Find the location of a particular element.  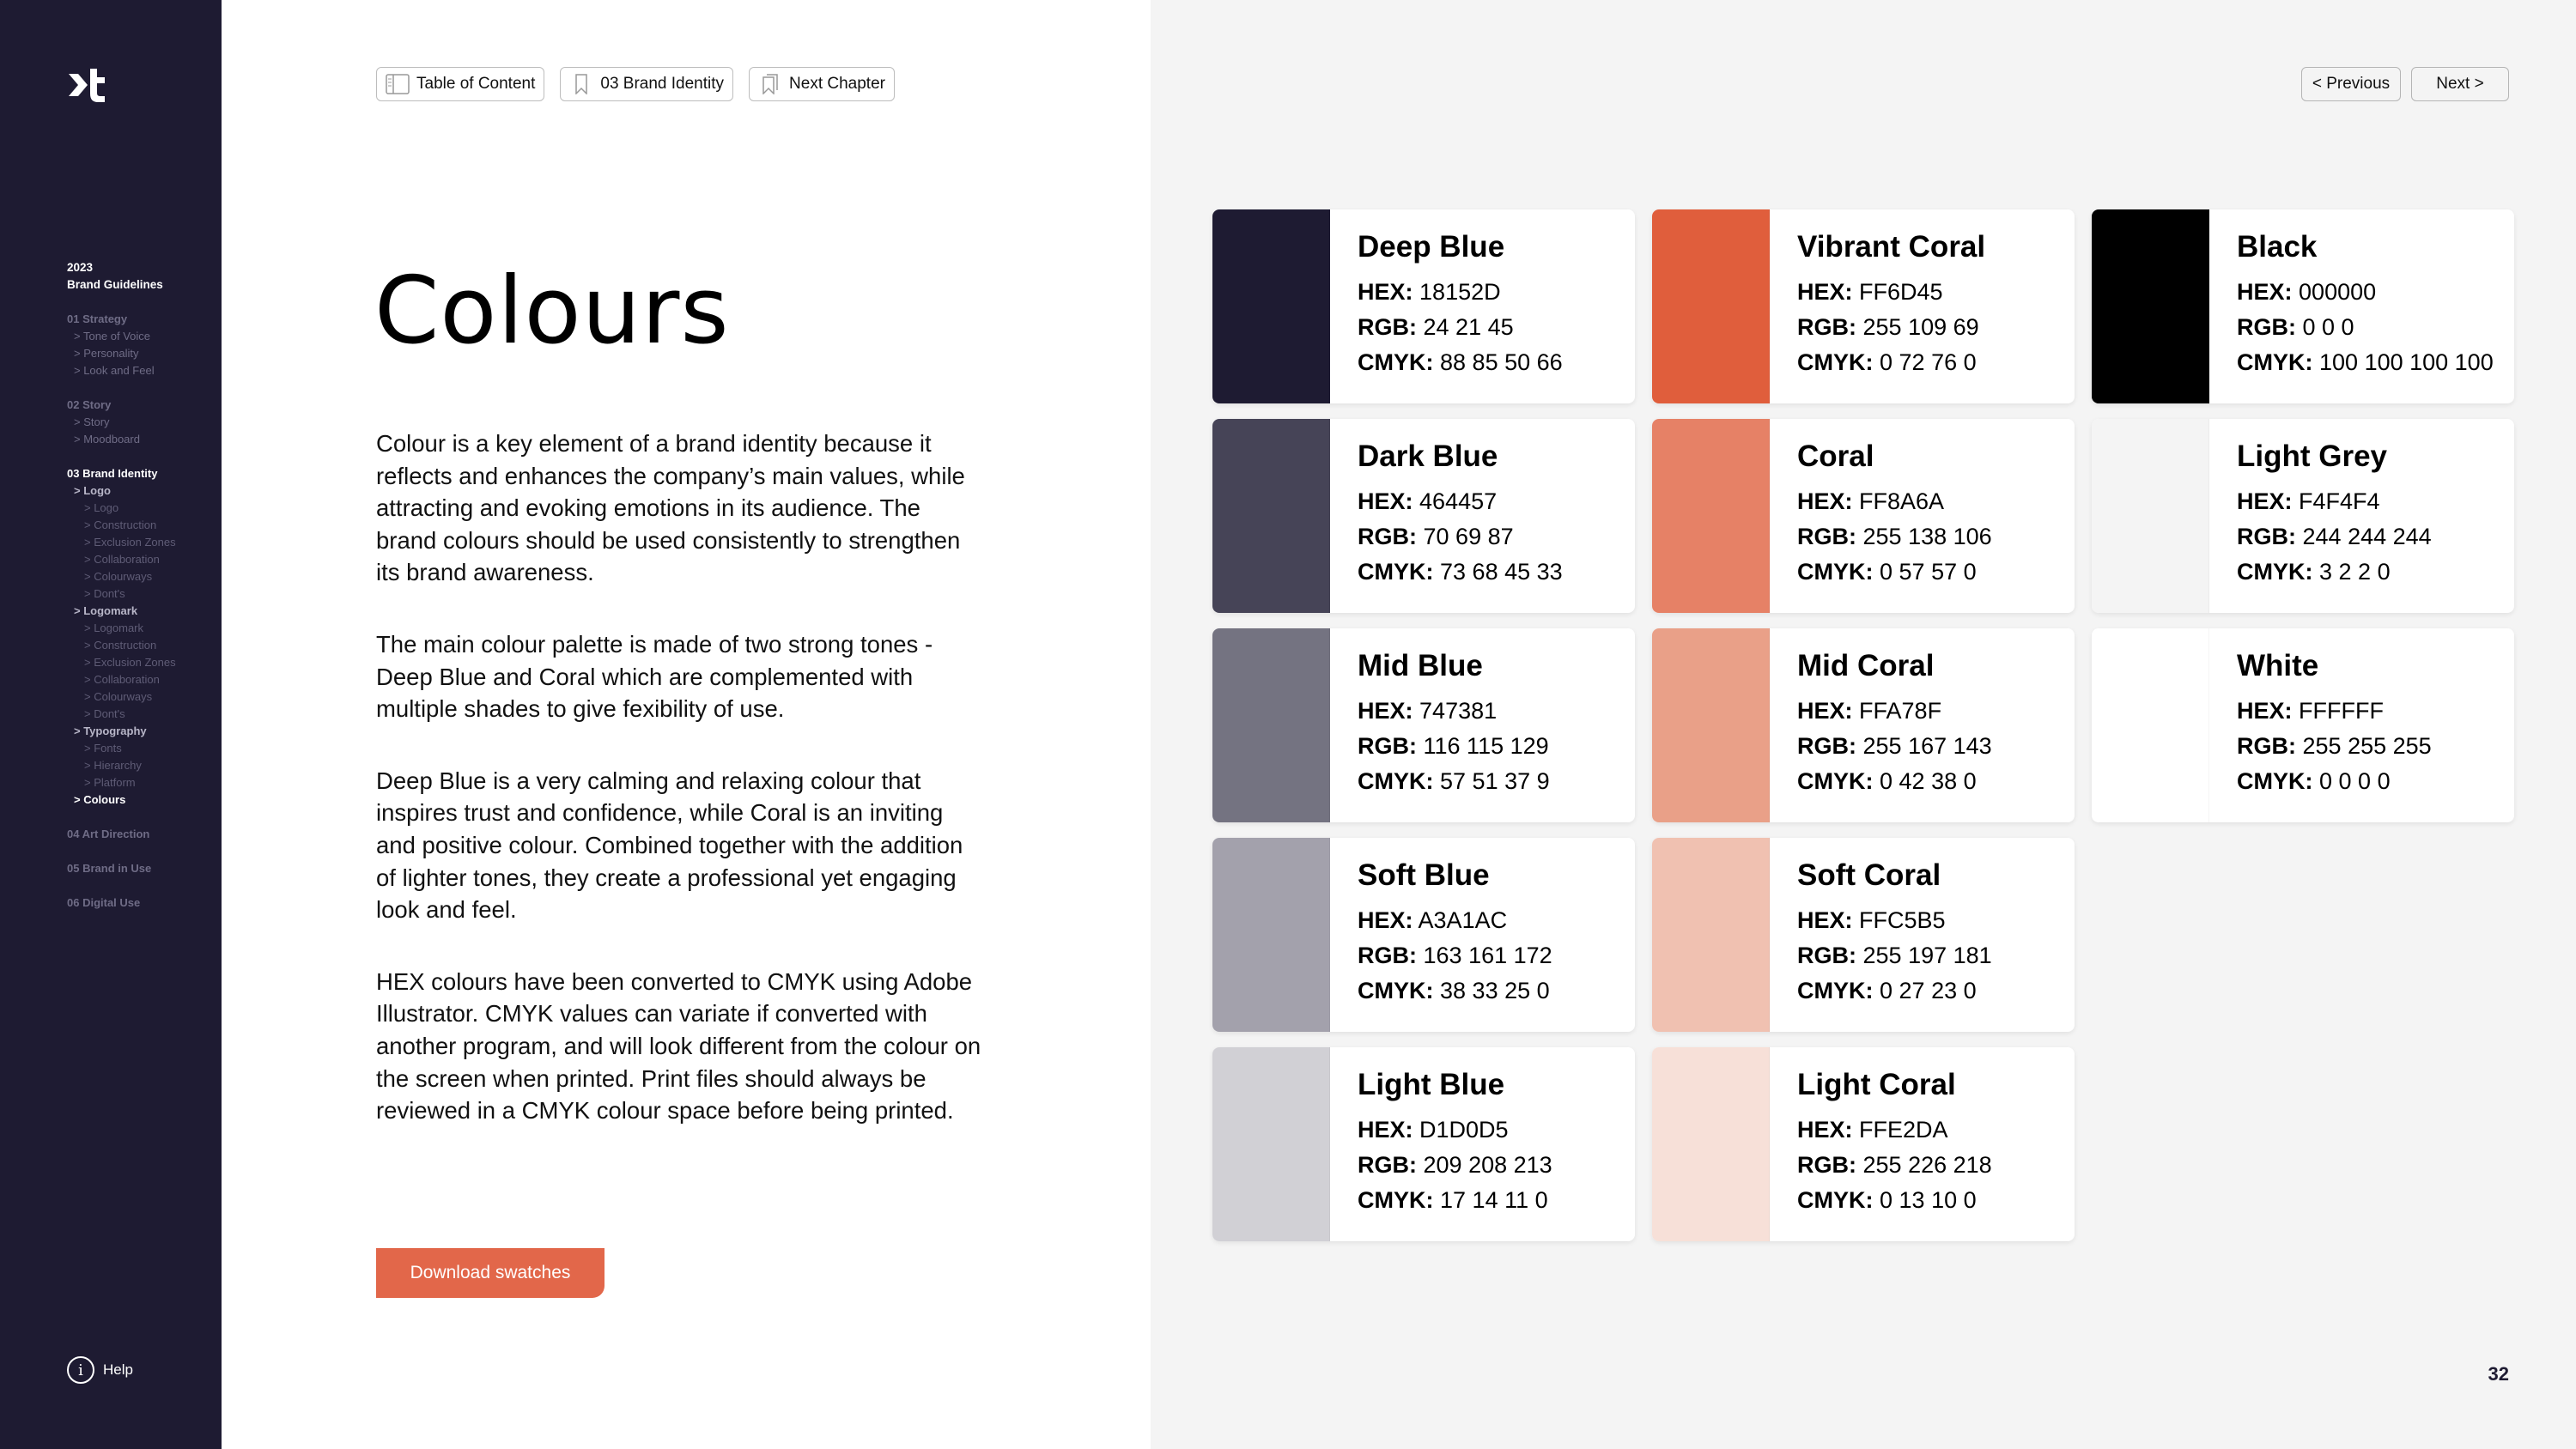

cmyk-value: CMYK: 0 27 23 0 is located at coordinates (1887, 990).